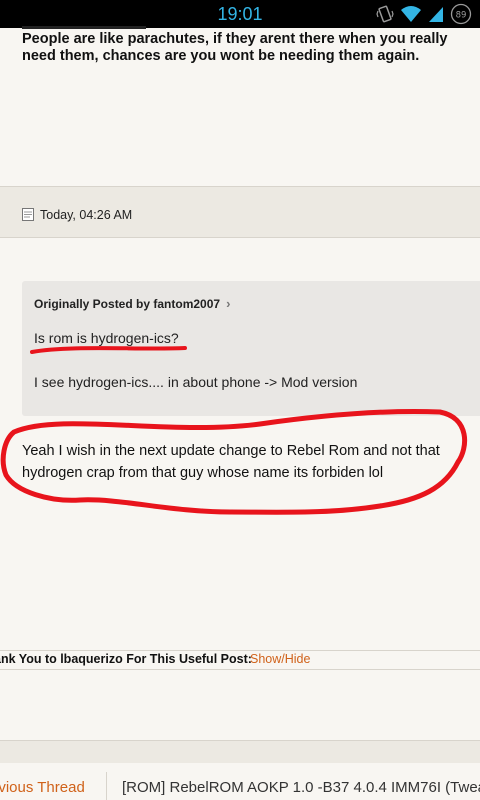  Describe the element at coordinates (240, 14) in the screenshot. I see `status-bar: 19:01 89` at that location.